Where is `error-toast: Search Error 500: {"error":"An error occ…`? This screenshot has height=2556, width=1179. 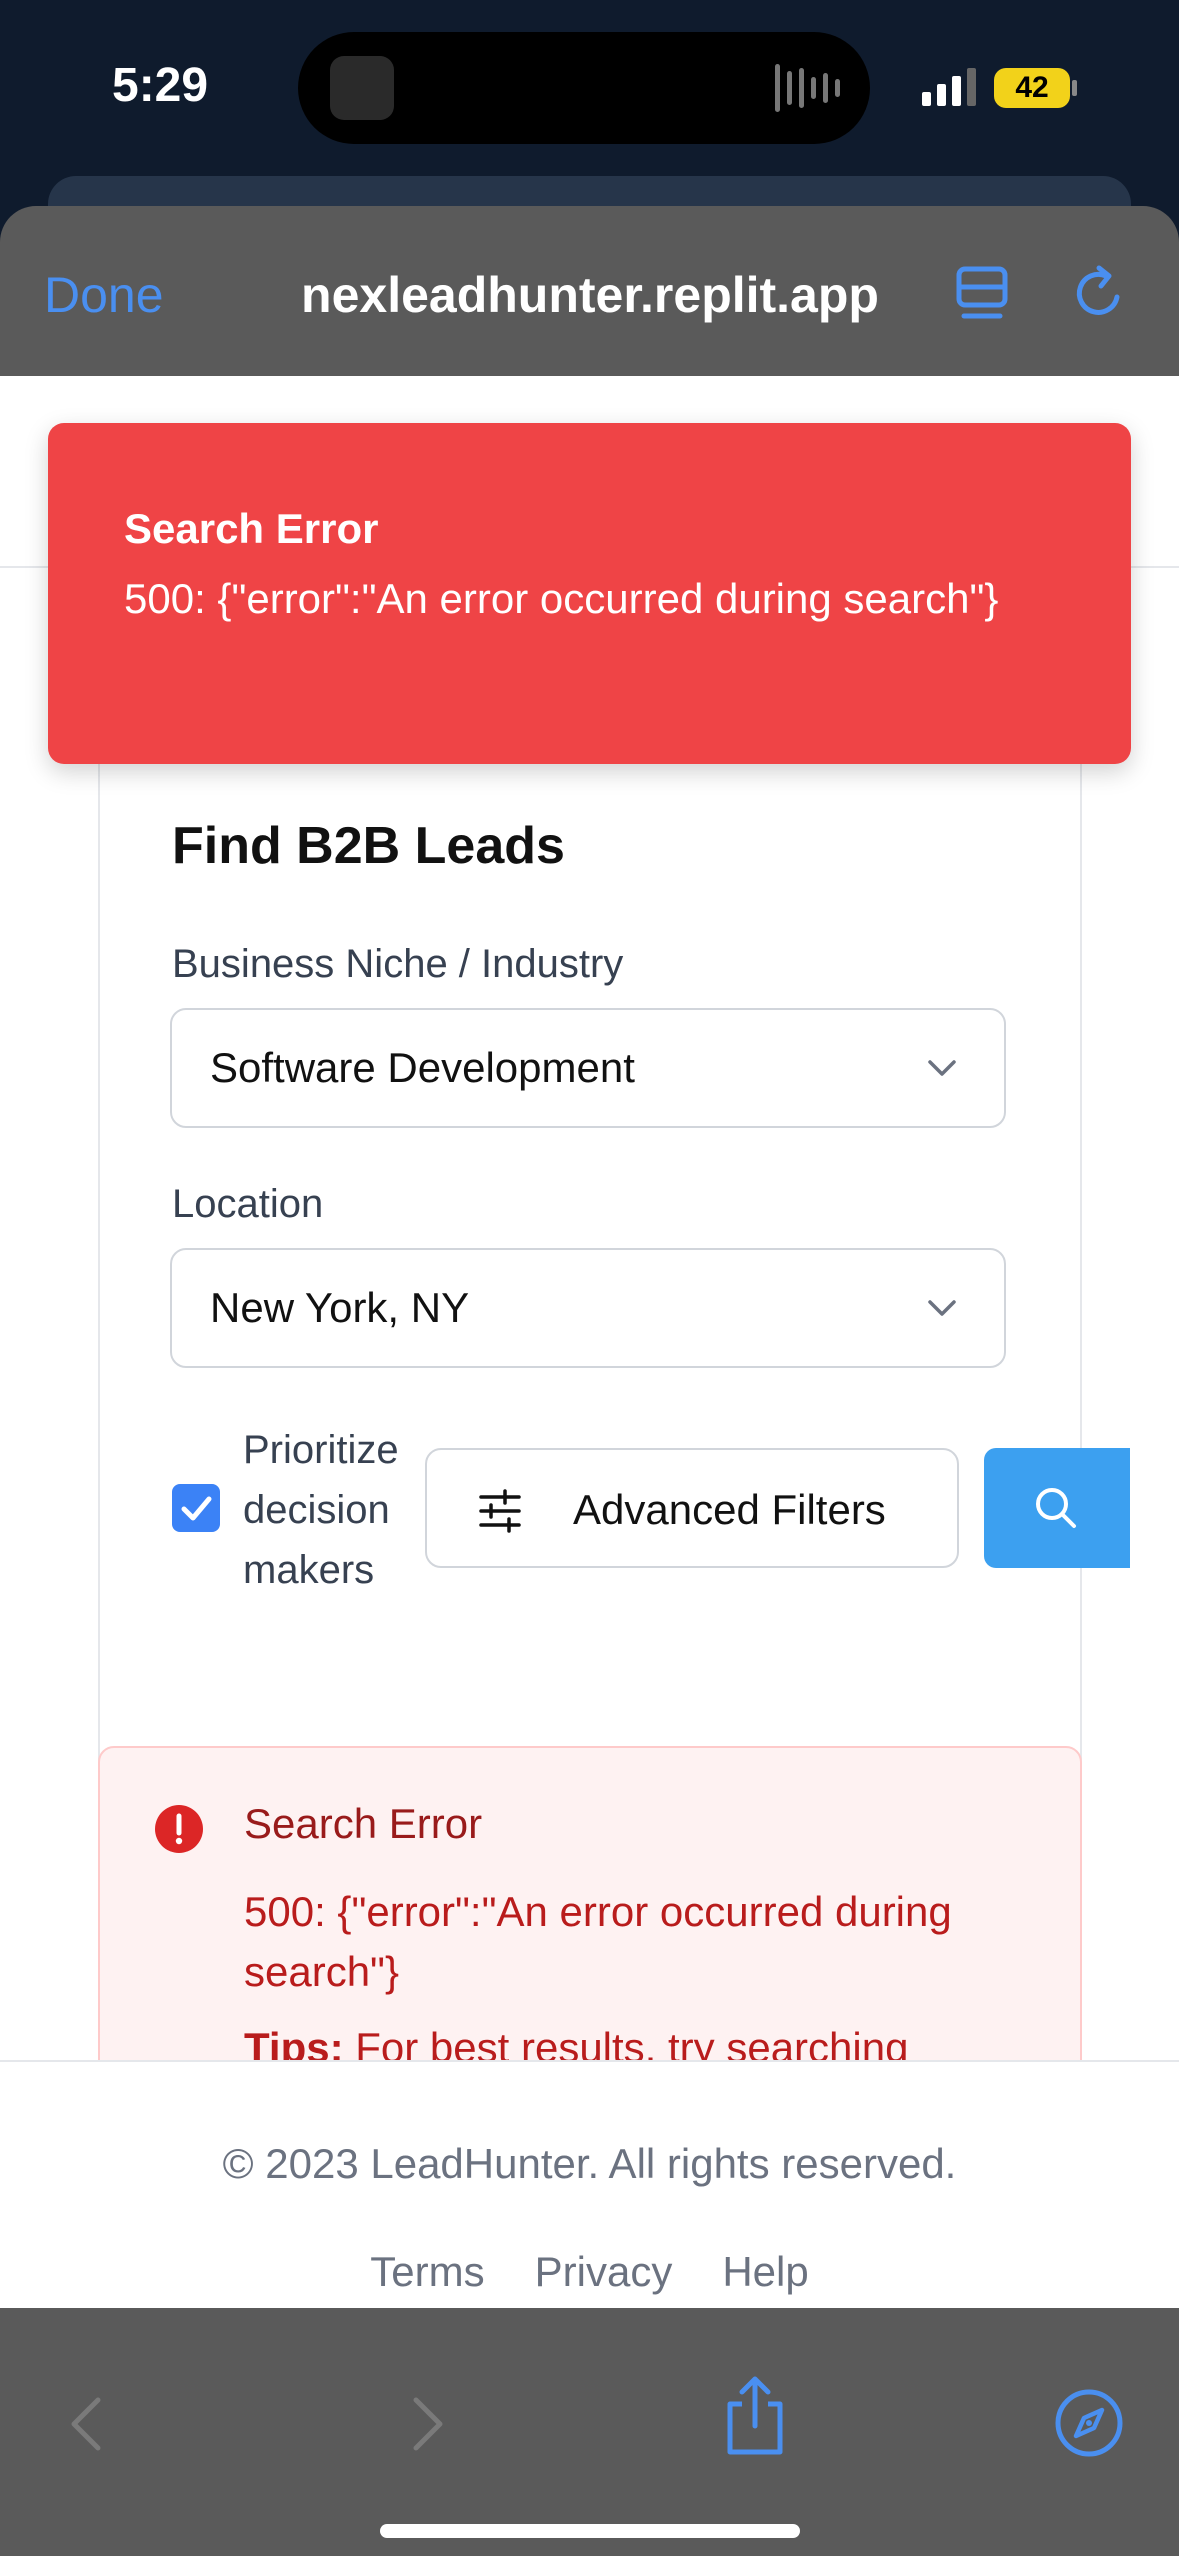 error-toast: Search Error 500: {"error":"An error occ… is located at coordinates (589, 593).